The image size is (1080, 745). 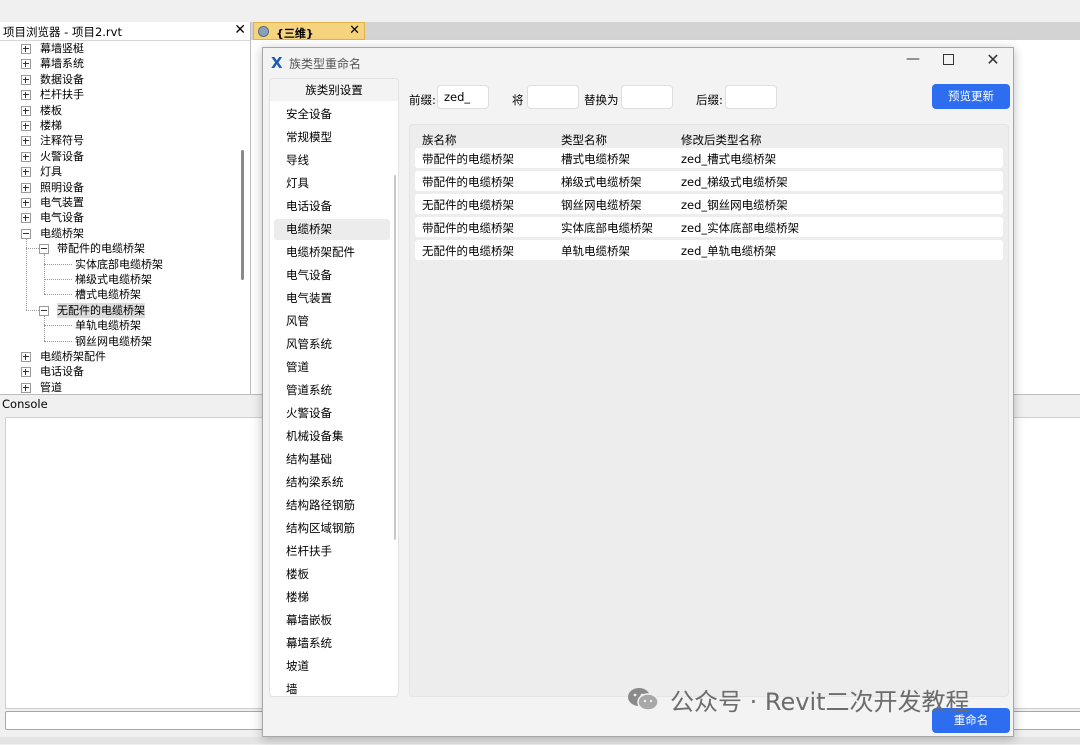 What do you see at coordinates (439, 140) in the screenshot?
I see `column-header-family: 族名称` at bounding box center [439, 140].